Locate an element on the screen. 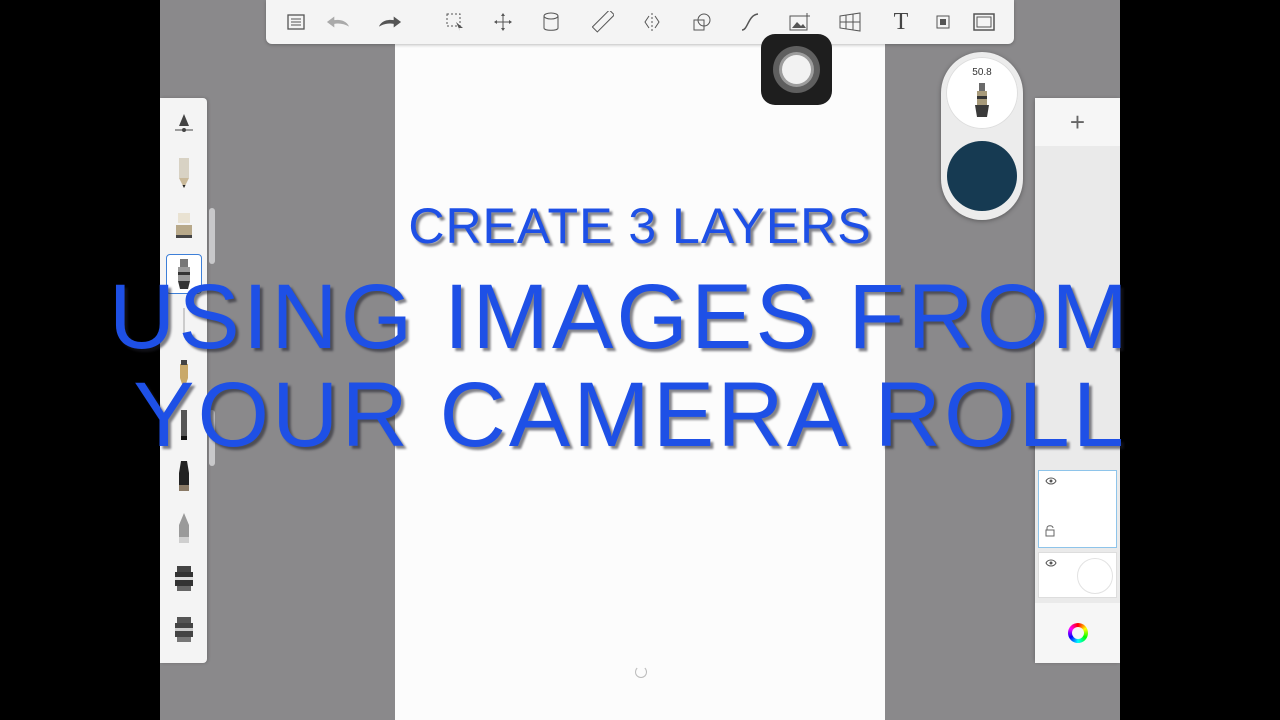  caption-line-3: YOUR CAMERA ROLL is located at coordinates (630, 415).